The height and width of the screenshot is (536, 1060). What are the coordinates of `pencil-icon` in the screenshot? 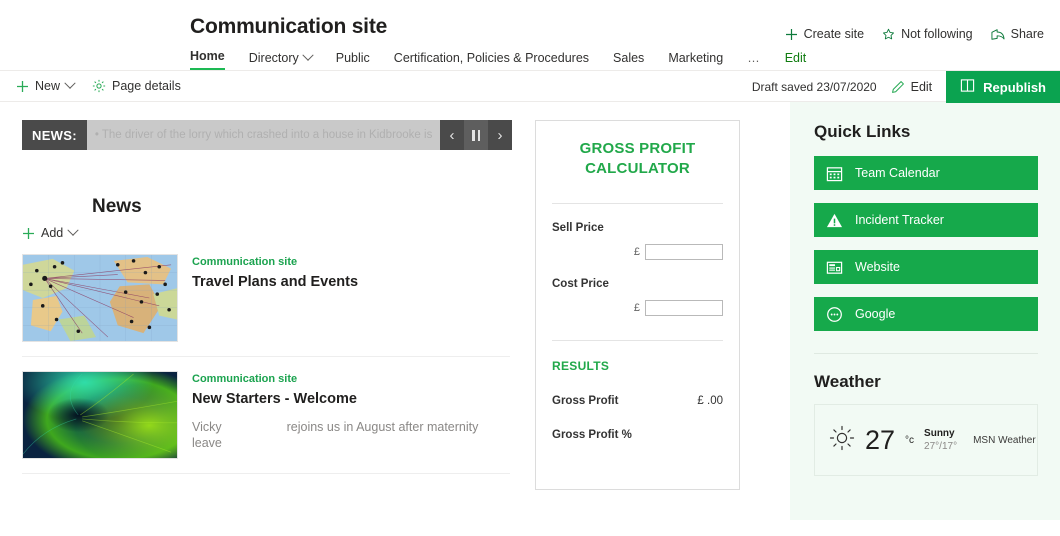 It's located at (898, 87).